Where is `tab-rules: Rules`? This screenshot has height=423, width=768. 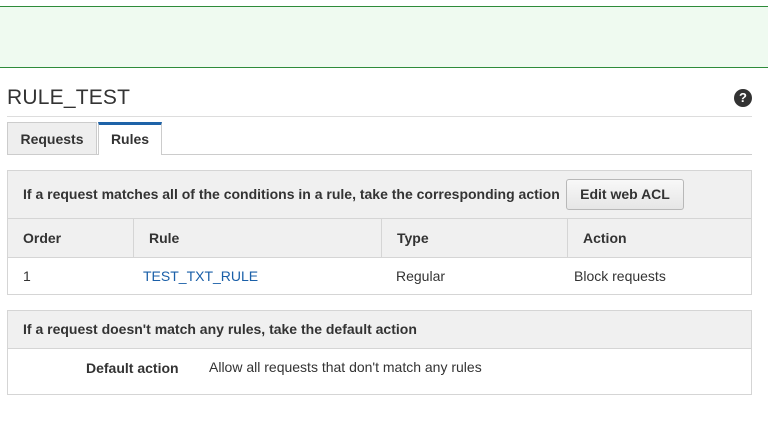
tab-rules: Rules is located at coordinates (130, 138).